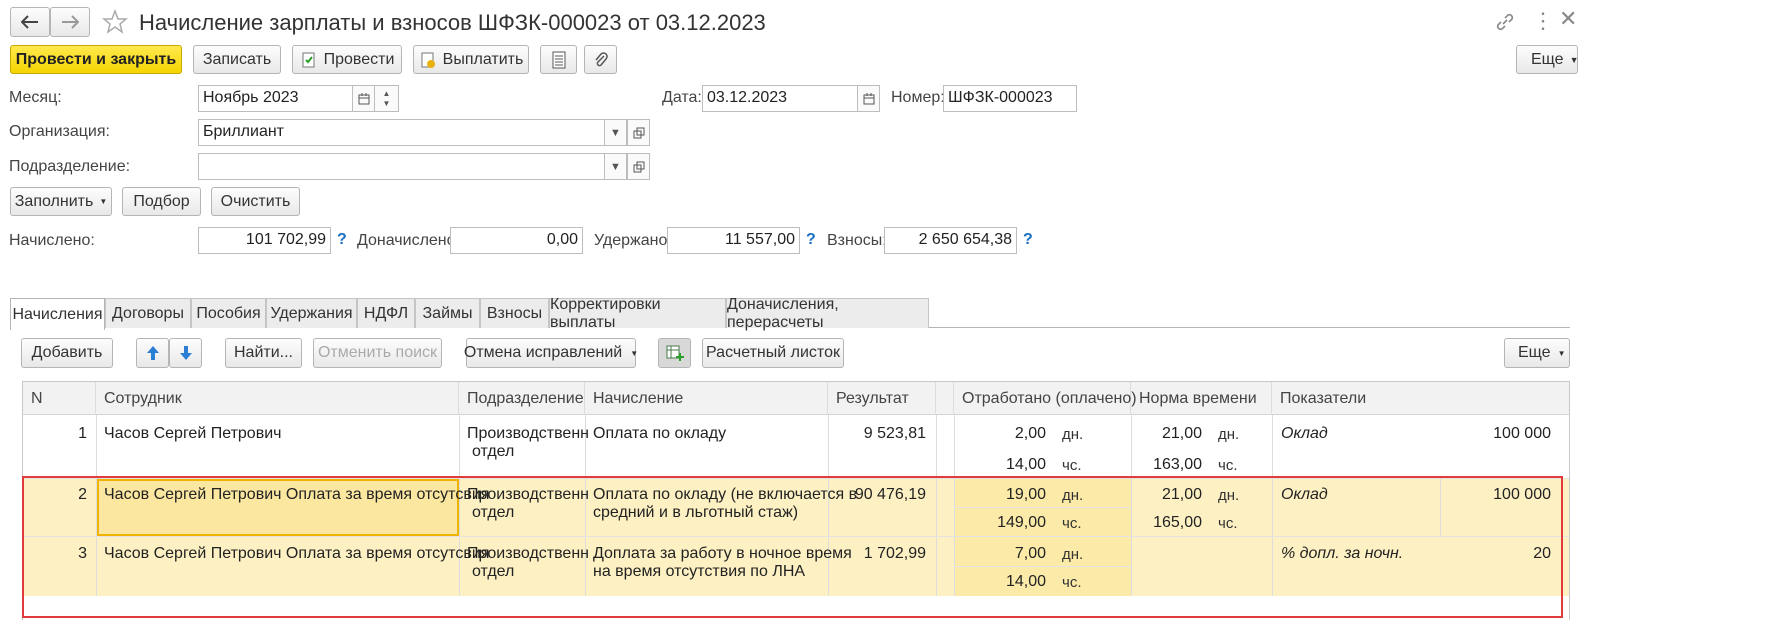 This screenshot has height=620, width=1780. What do you see at coordinates (82, 433) in the screenshot?
I see `row-number: 1` at bounding box center [82, 433].